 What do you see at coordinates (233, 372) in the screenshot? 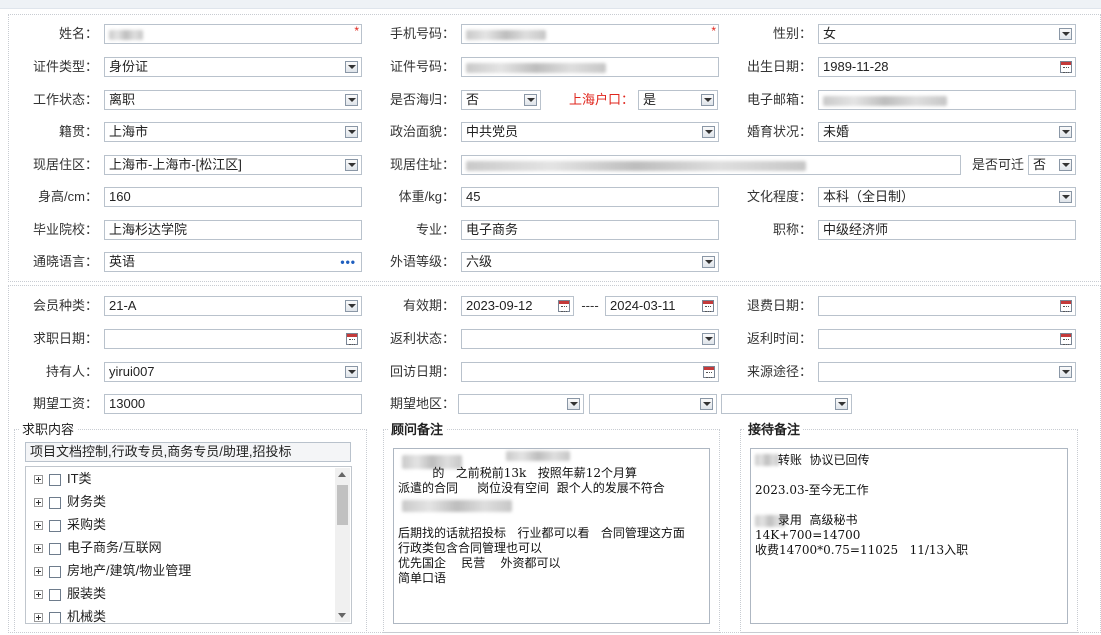
I see `holder-select: yirui007` at bounding box center [233, 372].